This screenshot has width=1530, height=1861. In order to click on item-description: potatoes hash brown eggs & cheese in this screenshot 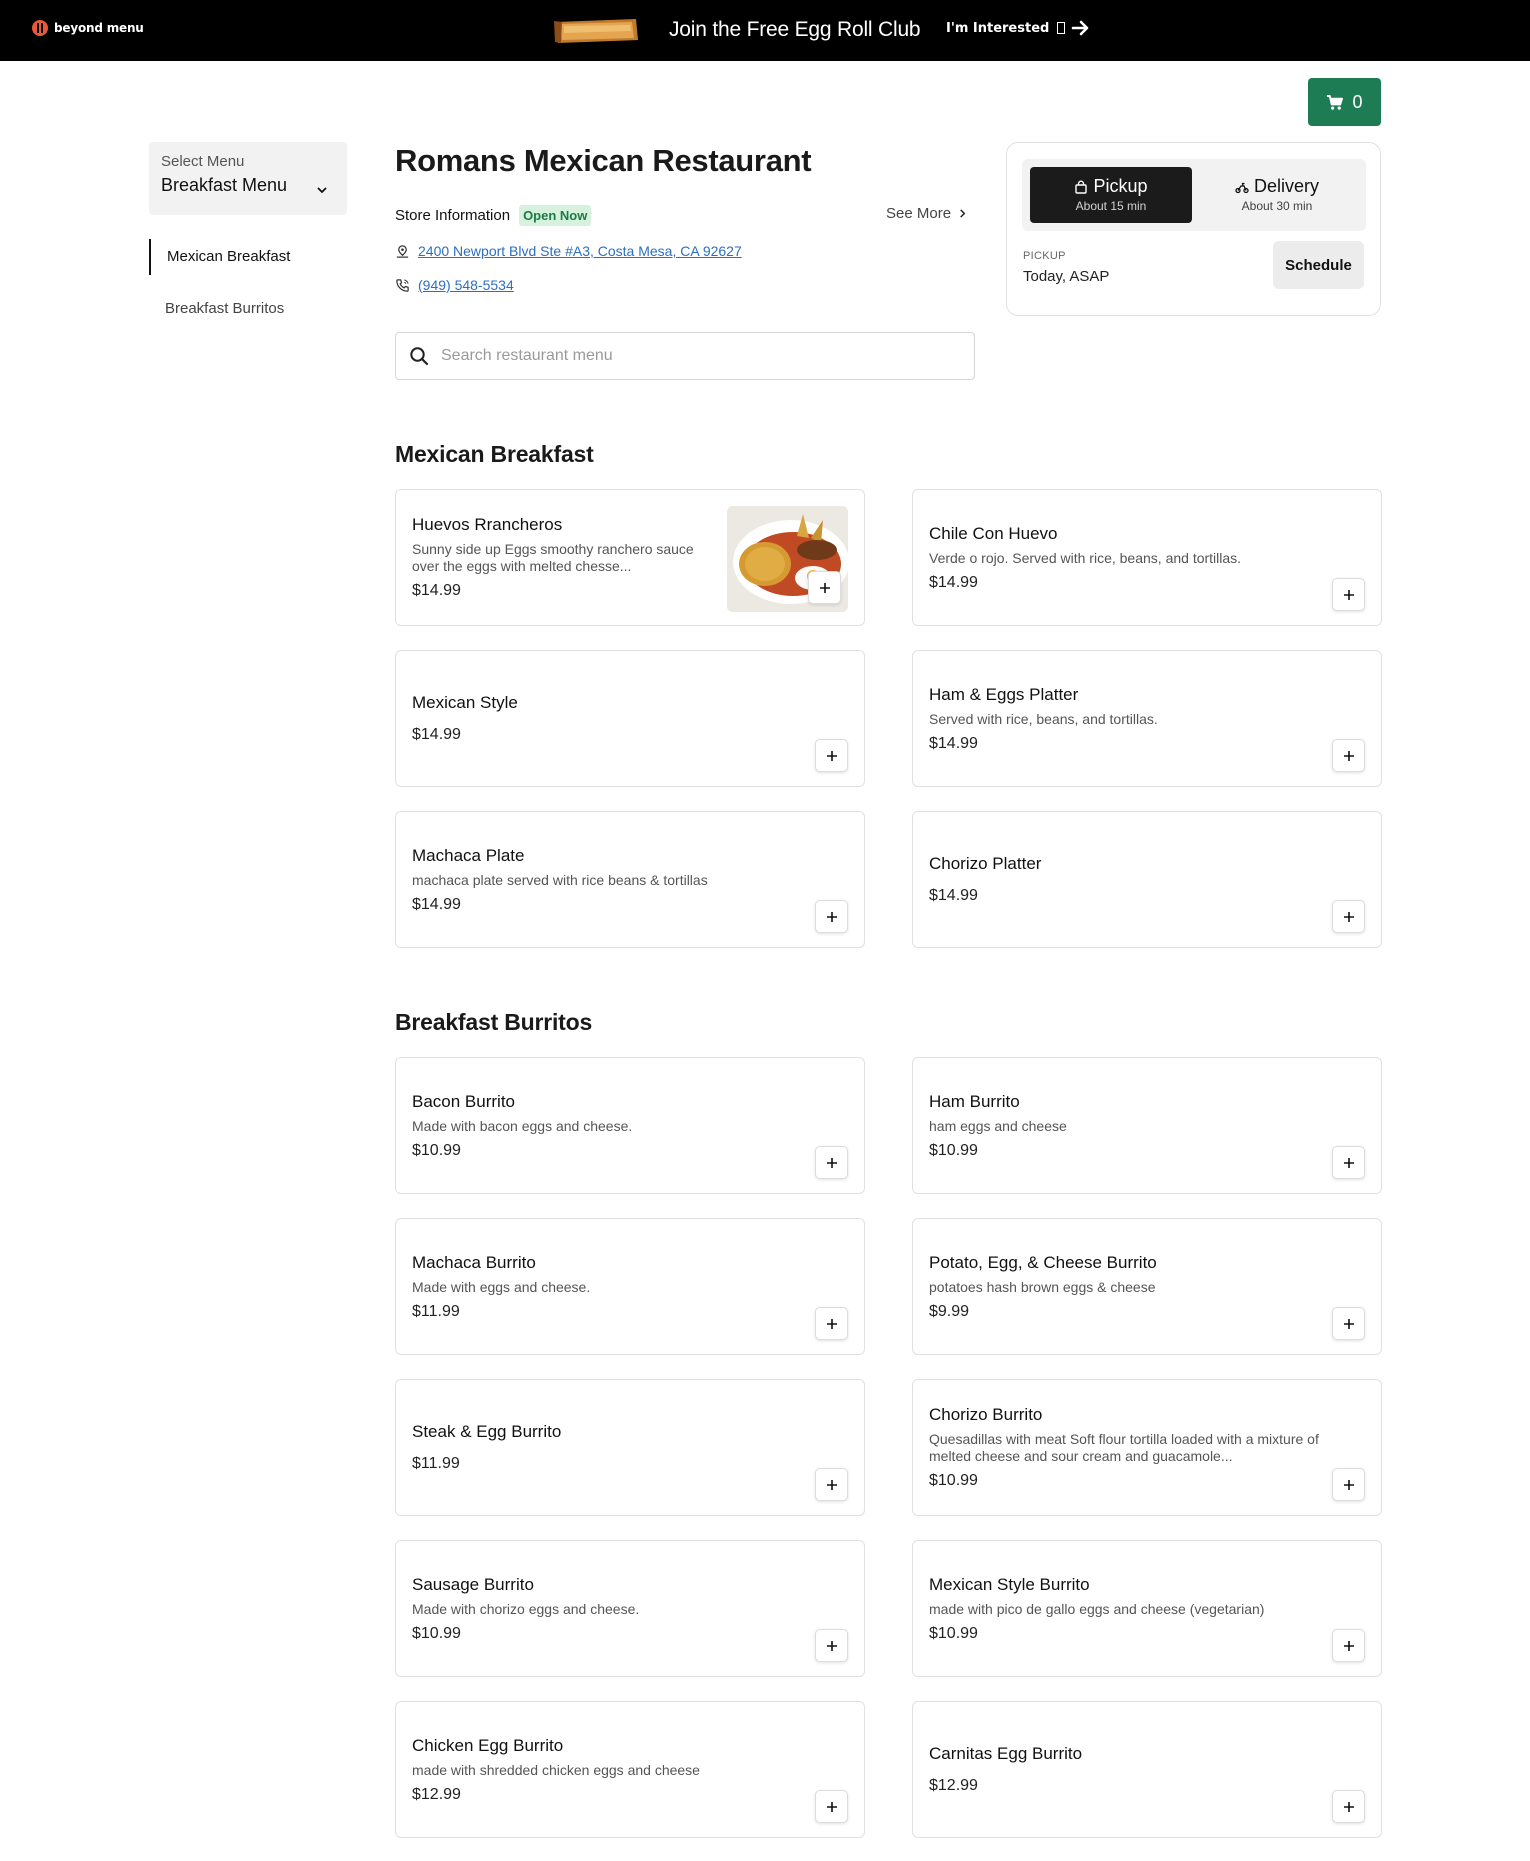, I will do `click(1042, 1286)`.